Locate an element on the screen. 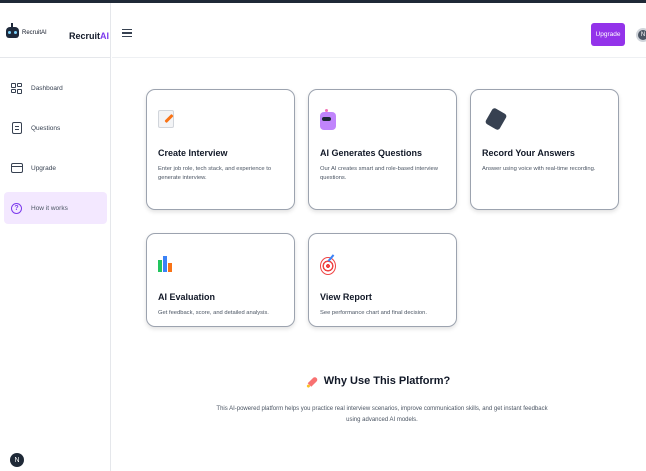 This screenshot has width=646, height=471. credit-card-icon is located at coordinates (16, 168).